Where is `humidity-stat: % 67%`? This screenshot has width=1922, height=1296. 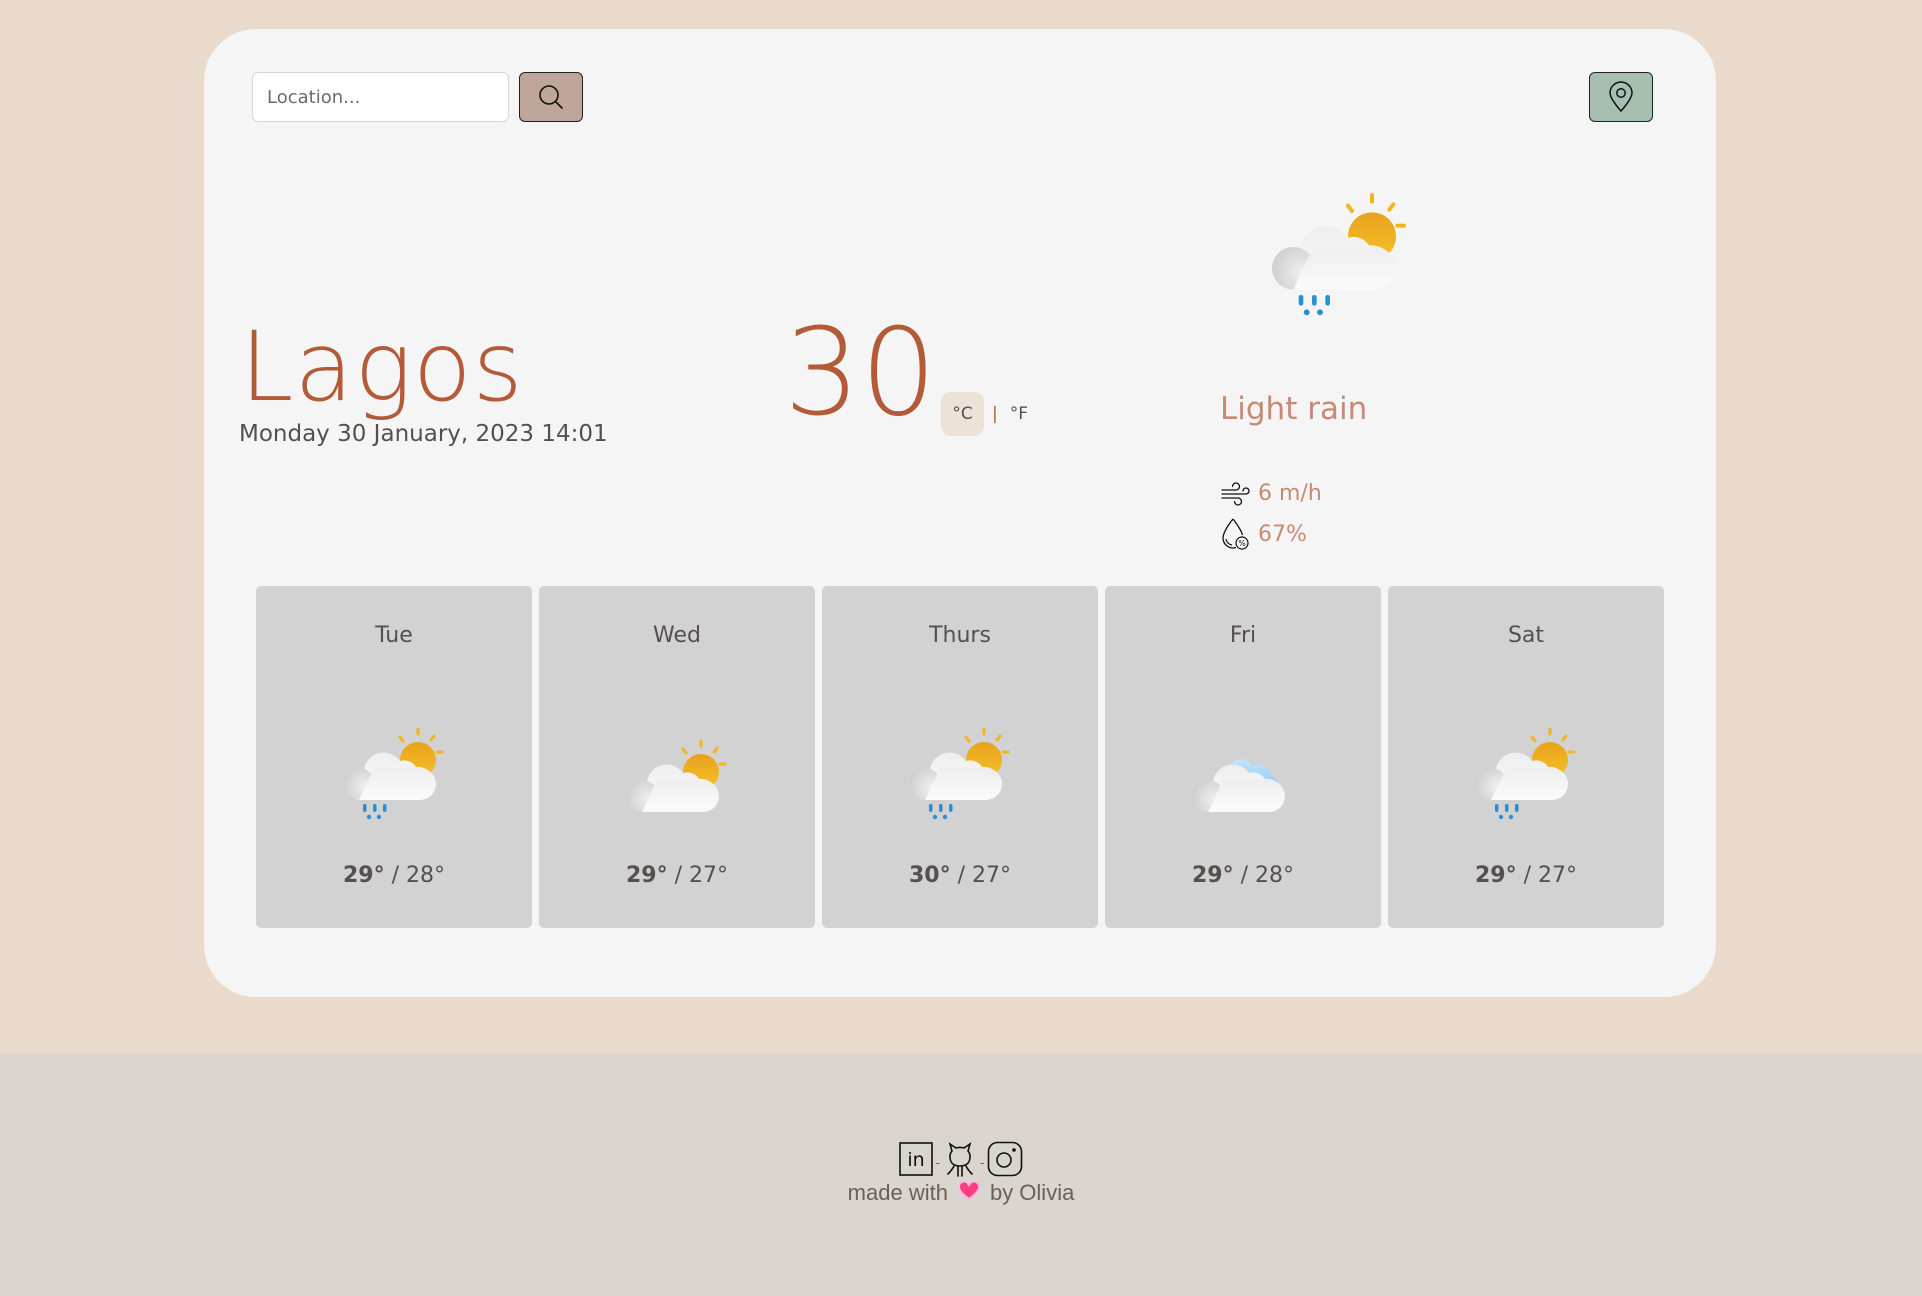
humidity-stat: % 67% is located at coordinates (1263, 534).